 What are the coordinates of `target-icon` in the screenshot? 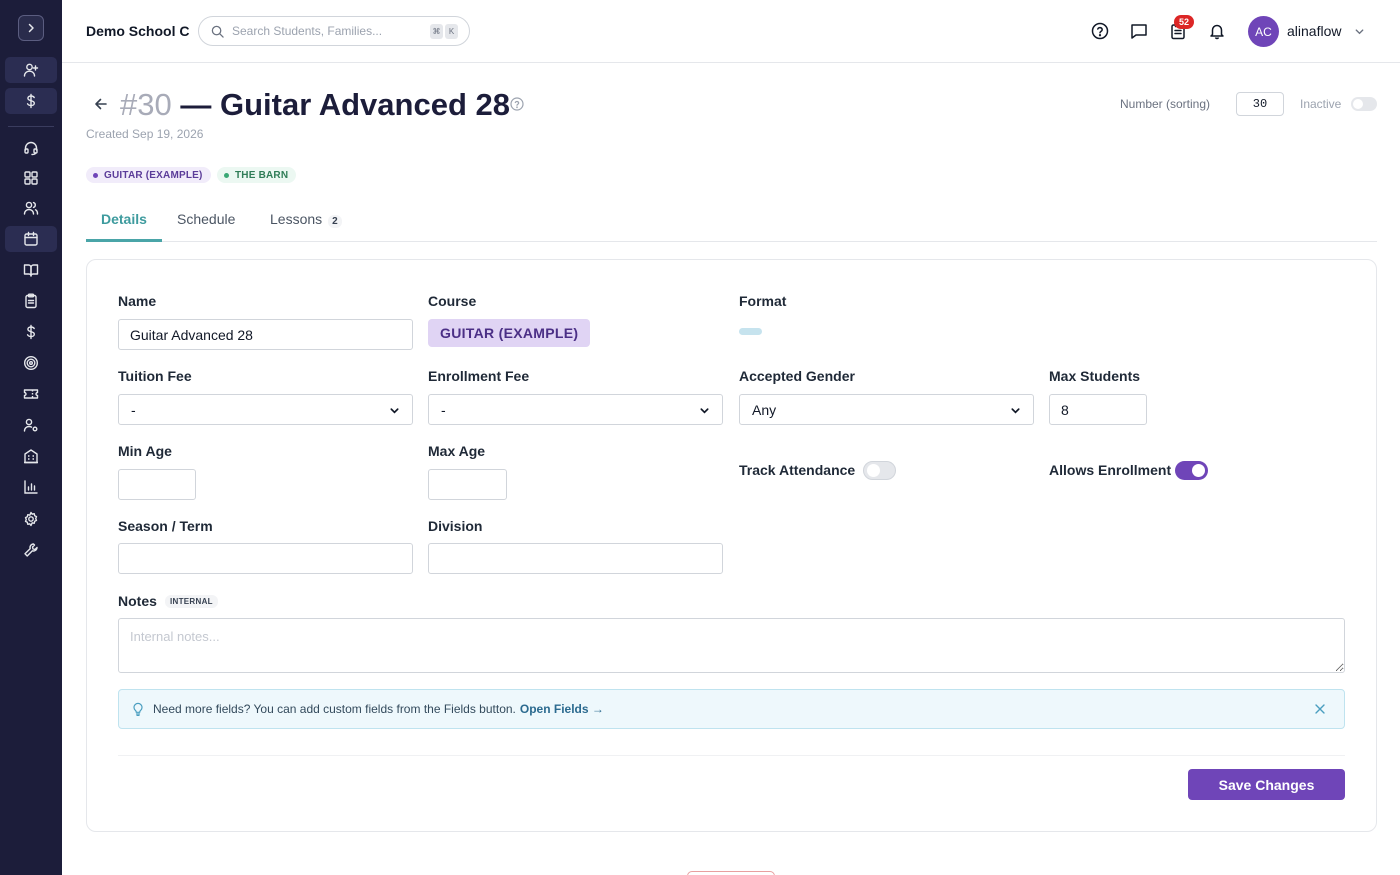 It's located at (31, 363).